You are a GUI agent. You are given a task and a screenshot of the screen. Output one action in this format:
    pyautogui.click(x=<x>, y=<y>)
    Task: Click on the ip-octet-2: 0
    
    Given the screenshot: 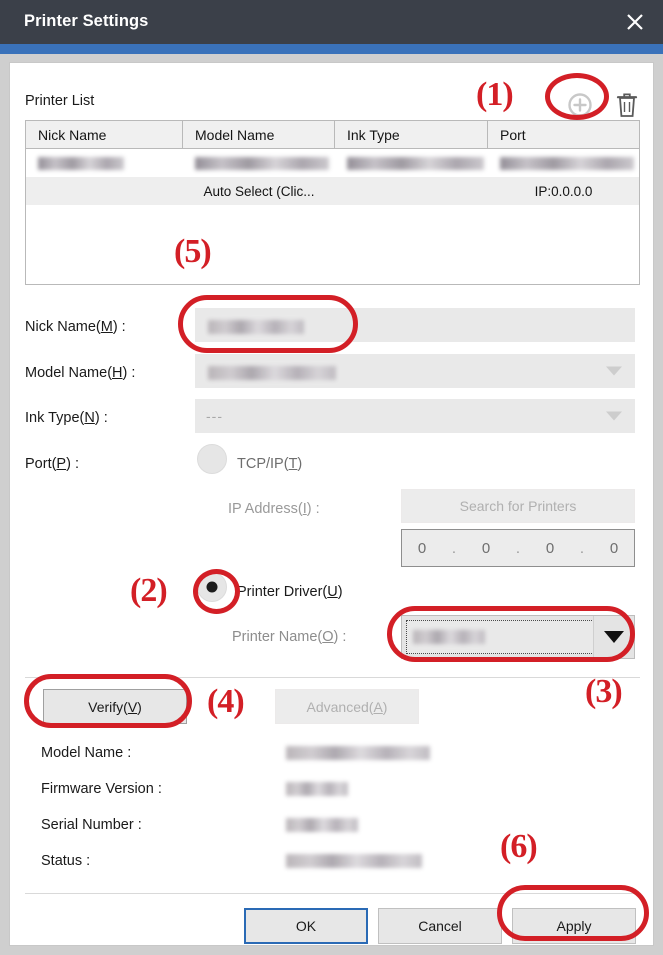 What is the action you would take?
    pyautogui.click(x=486, y=548)
    